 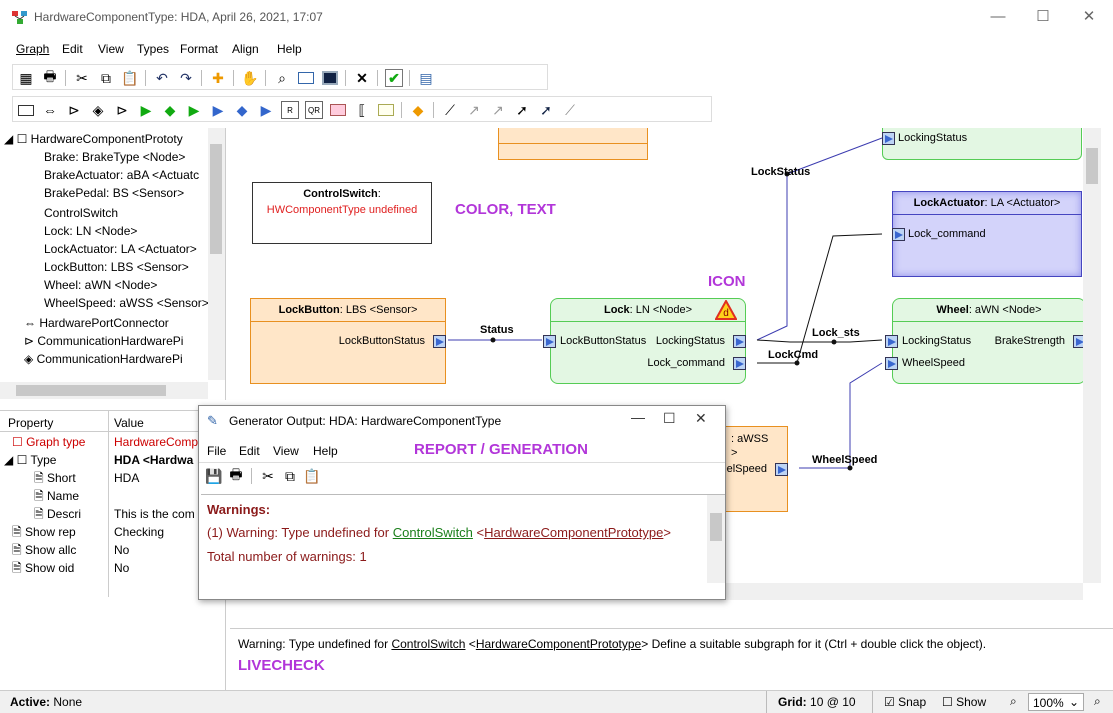 I want to click on pink-box-icon, so click(x=338, y=110).